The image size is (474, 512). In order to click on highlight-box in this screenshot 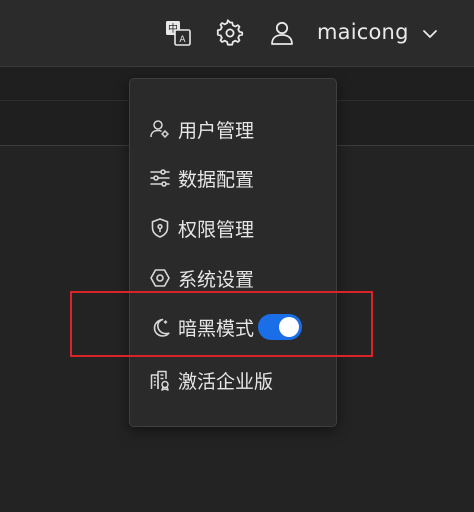, I will do `click(221, 324)`.